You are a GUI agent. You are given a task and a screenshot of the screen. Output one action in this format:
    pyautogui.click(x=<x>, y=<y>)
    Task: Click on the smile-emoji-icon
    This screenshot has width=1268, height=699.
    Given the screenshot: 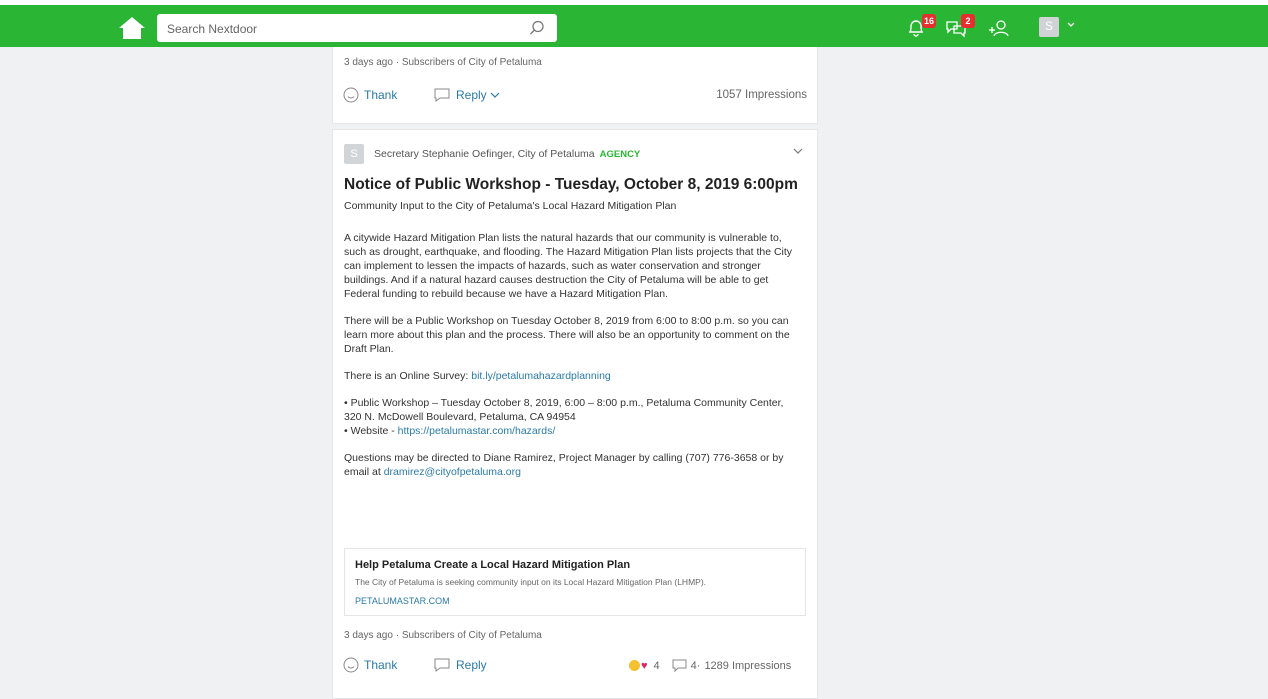 What is the action you would take?
    pyautogui.click(x=634, y=665)
    